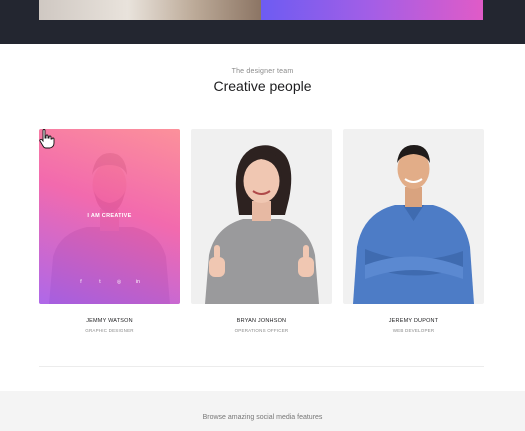 Image resolution: width=525 pixels, height=431 pixels. Describe the element at coordinates (262, 86) in the screenshot. I see `section-title: Creative people` at that location.